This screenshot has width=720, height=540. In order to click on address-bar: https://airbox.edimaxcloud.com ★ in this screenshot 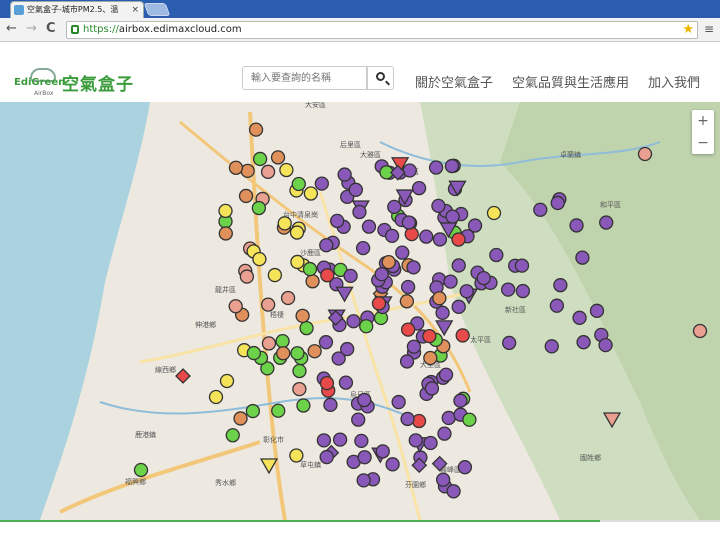, I will do `click(382, 30)`.